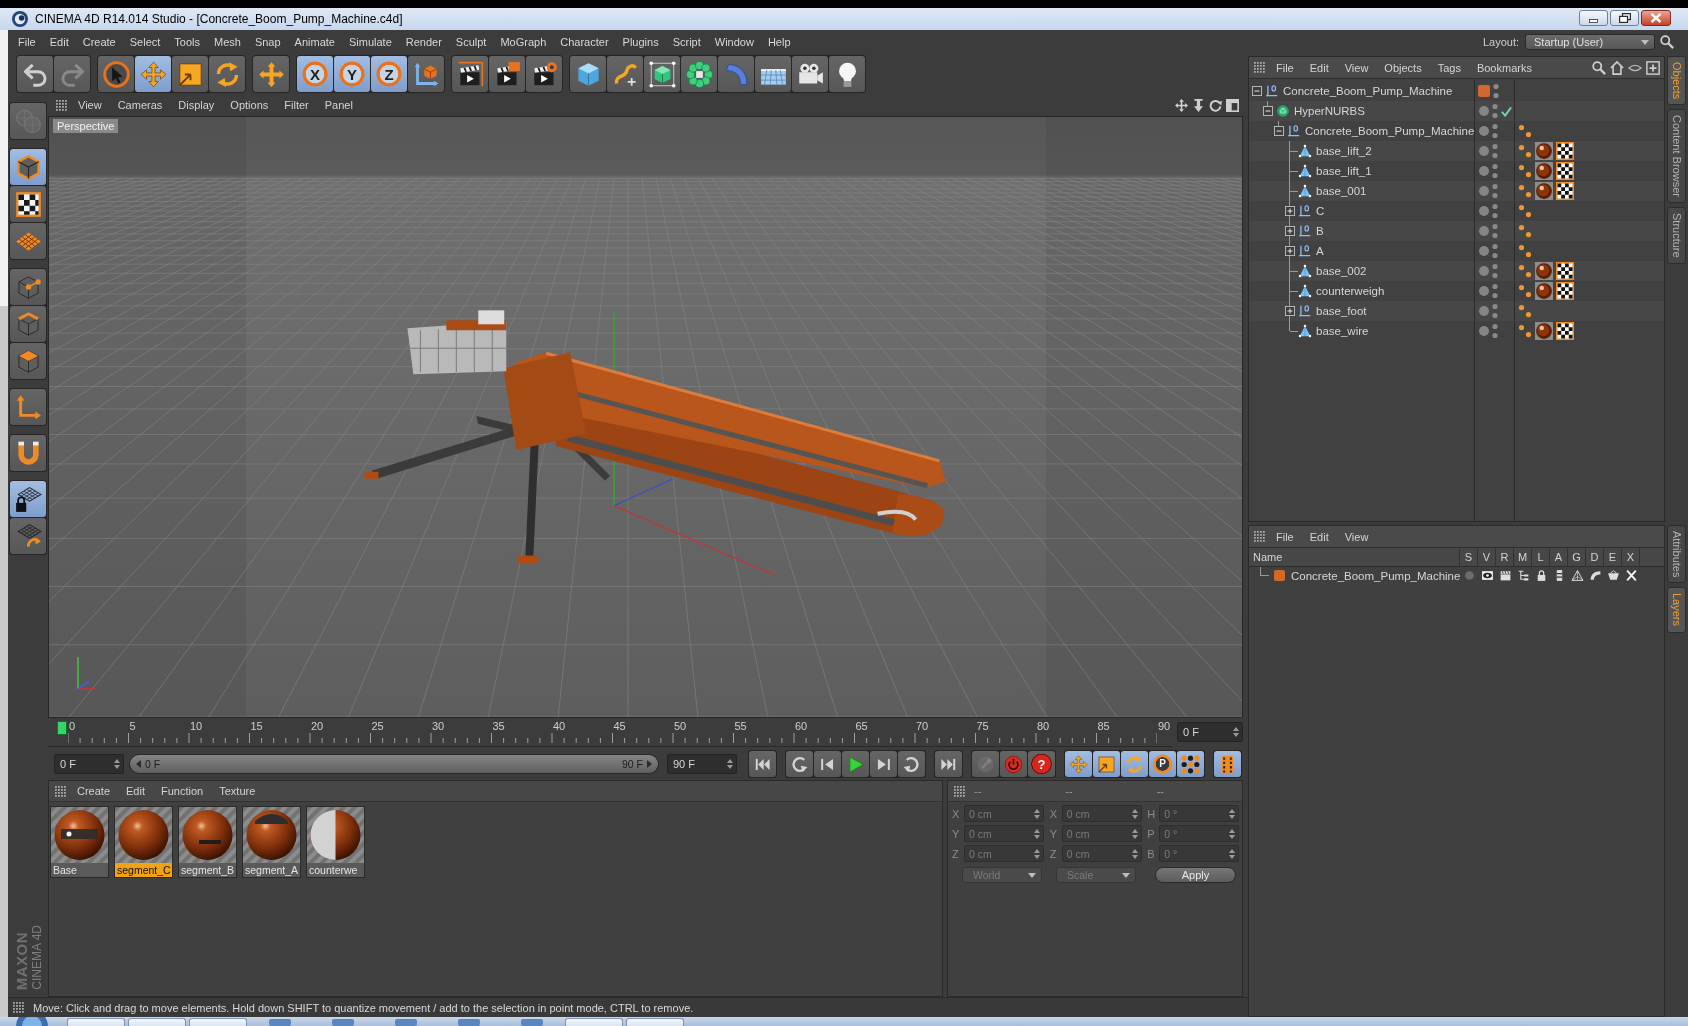 Image resolution: width=1688 pixels, height=1026 pixels. I want to click on subdivision-button, so click(662, 74).